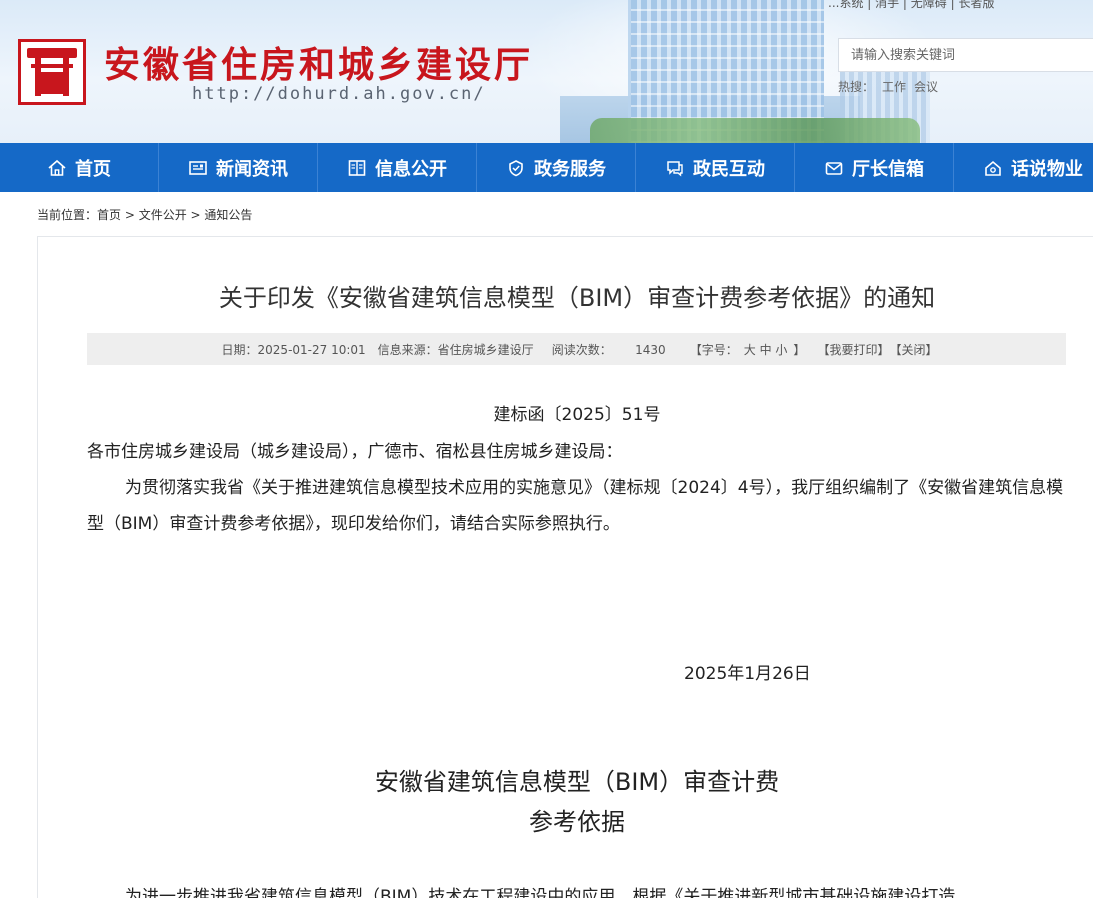 This screenshot has width=1093, height=898. What do you see at coordinates (198, 168) in the screenshot?
I see `news-icon` at bounding box center [198, 168].